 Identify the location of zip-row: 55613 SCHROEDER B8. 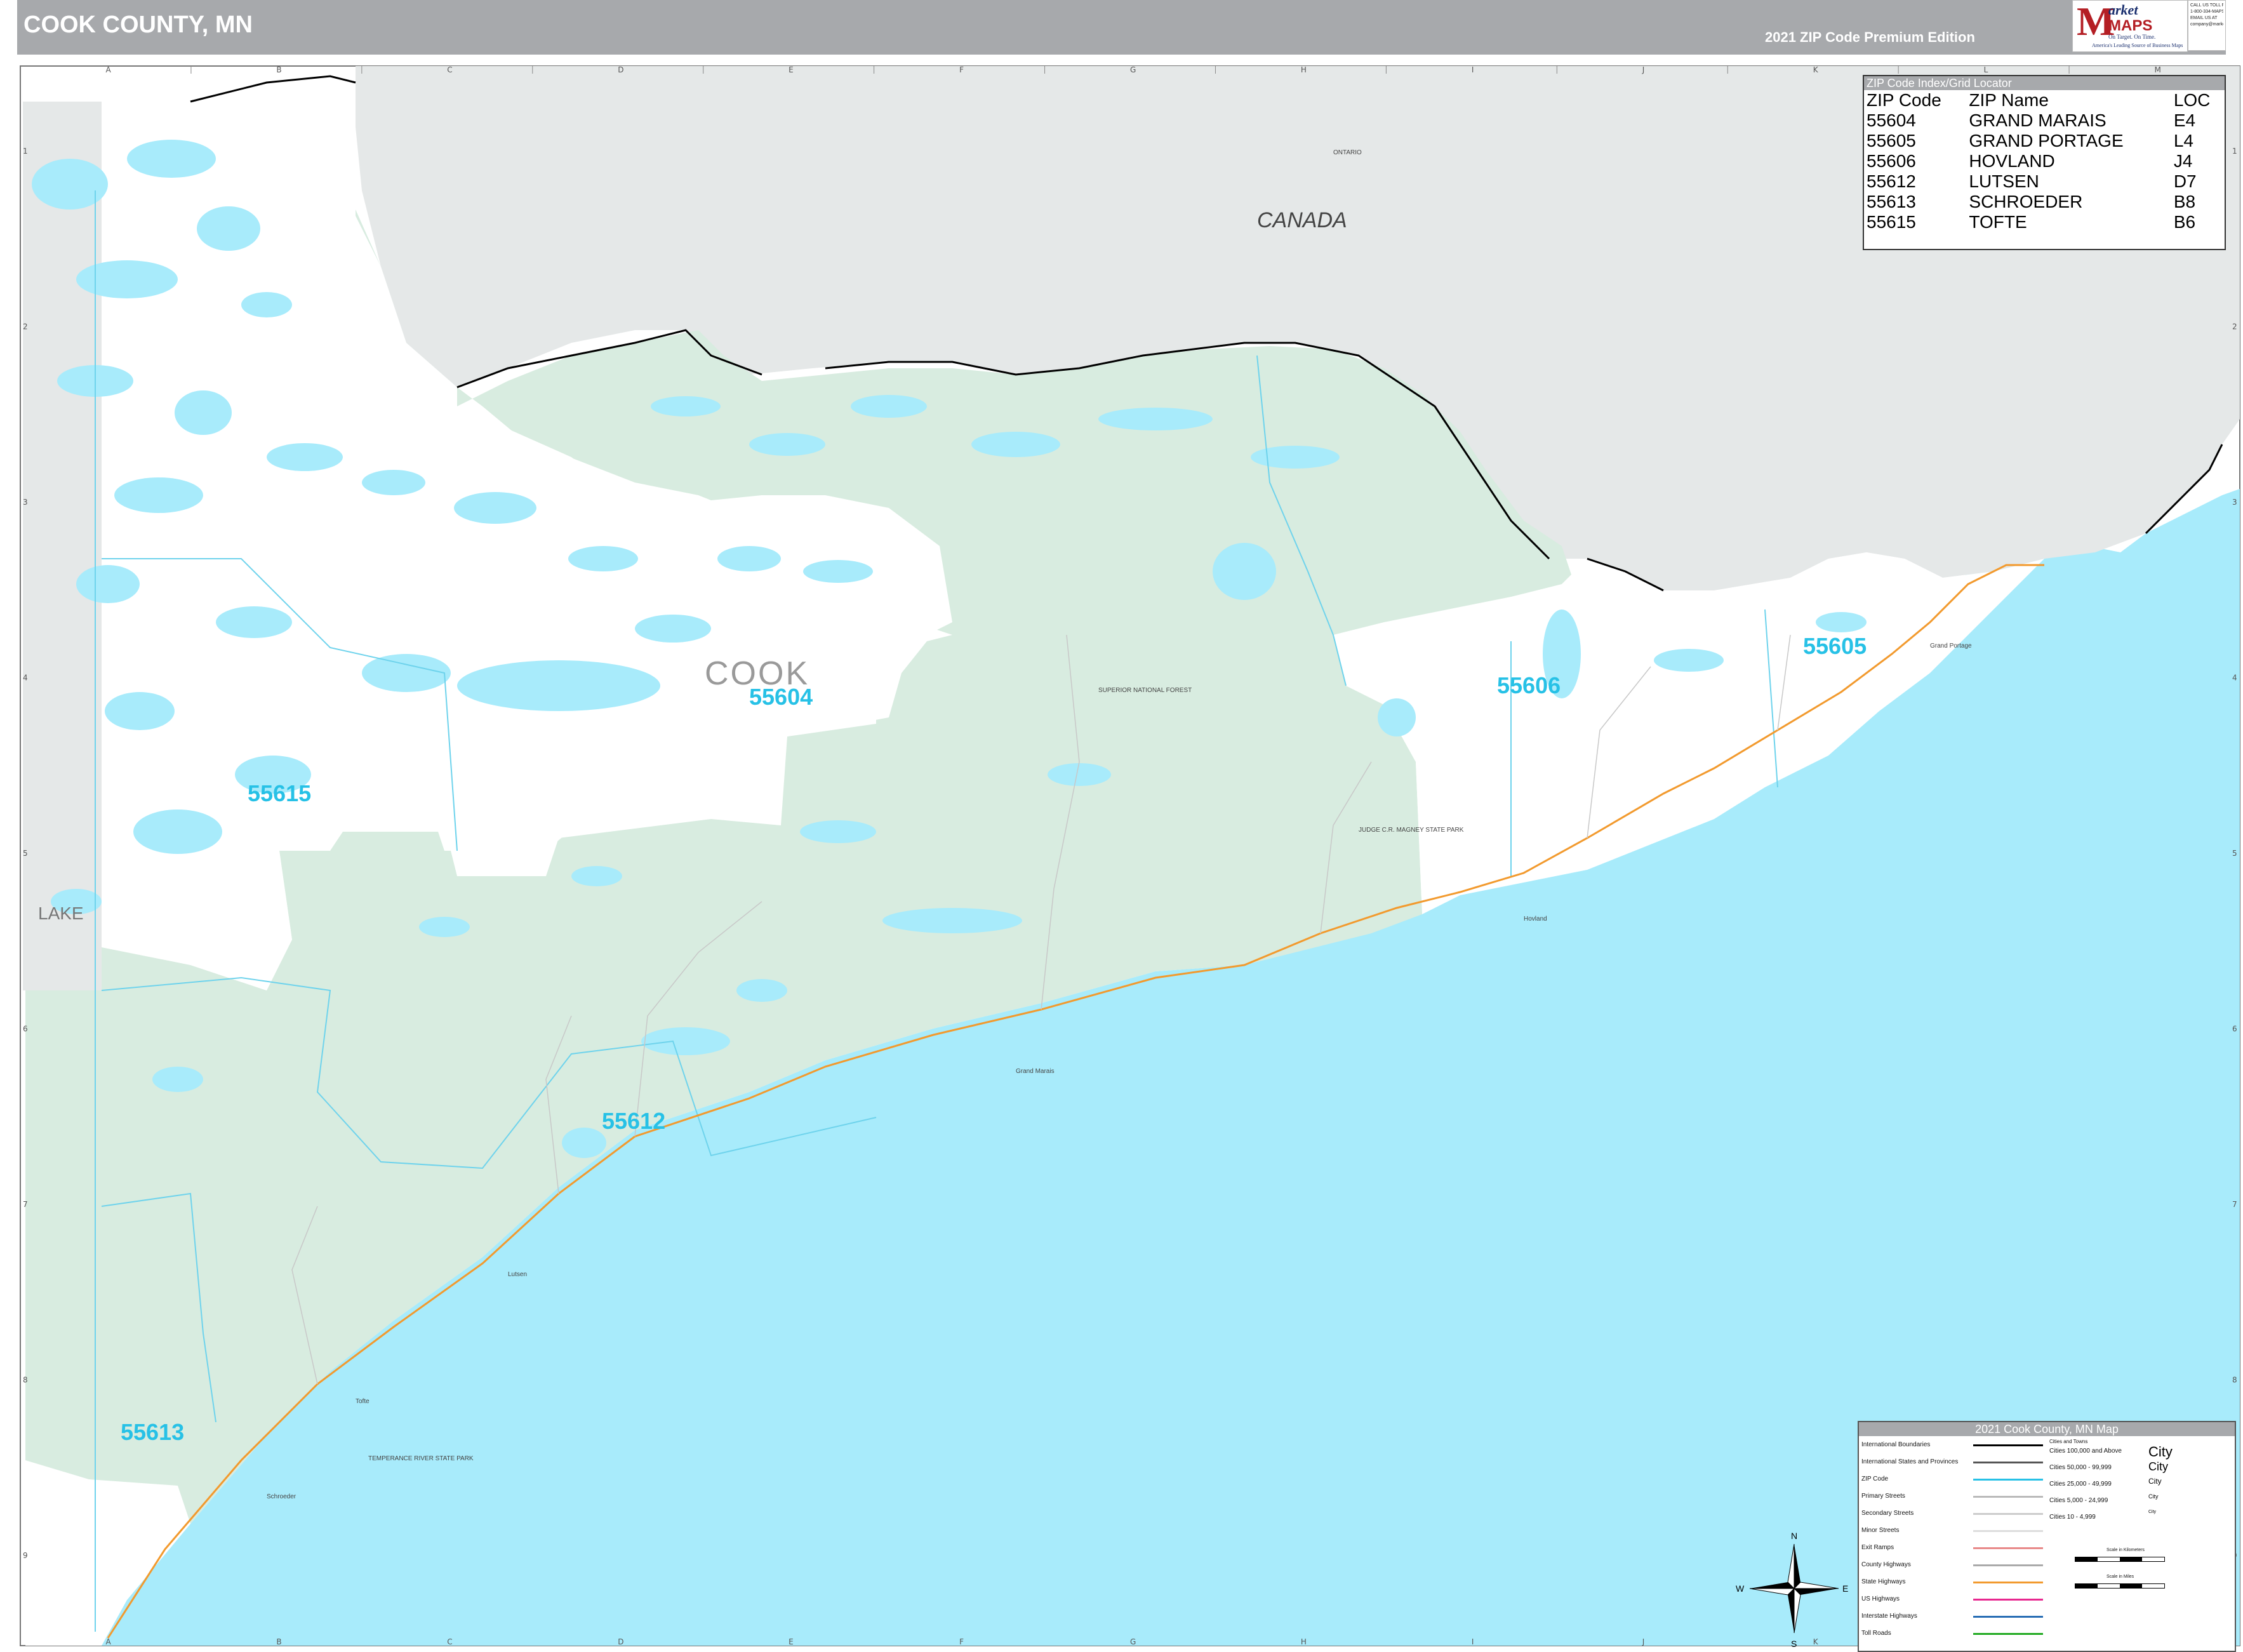
(2044, 202).